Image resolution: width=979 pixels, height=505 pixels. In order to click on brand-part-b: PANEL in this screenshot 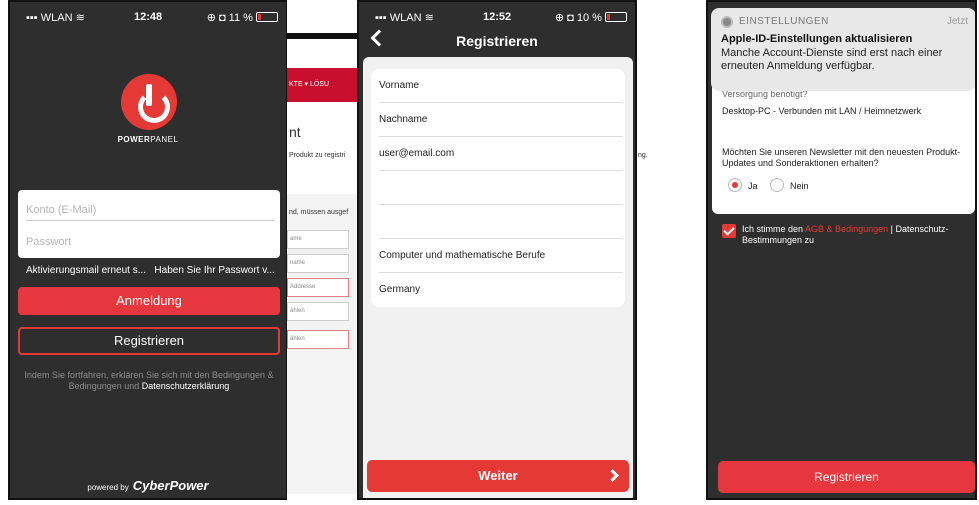, I will do `click(164, 139)`.